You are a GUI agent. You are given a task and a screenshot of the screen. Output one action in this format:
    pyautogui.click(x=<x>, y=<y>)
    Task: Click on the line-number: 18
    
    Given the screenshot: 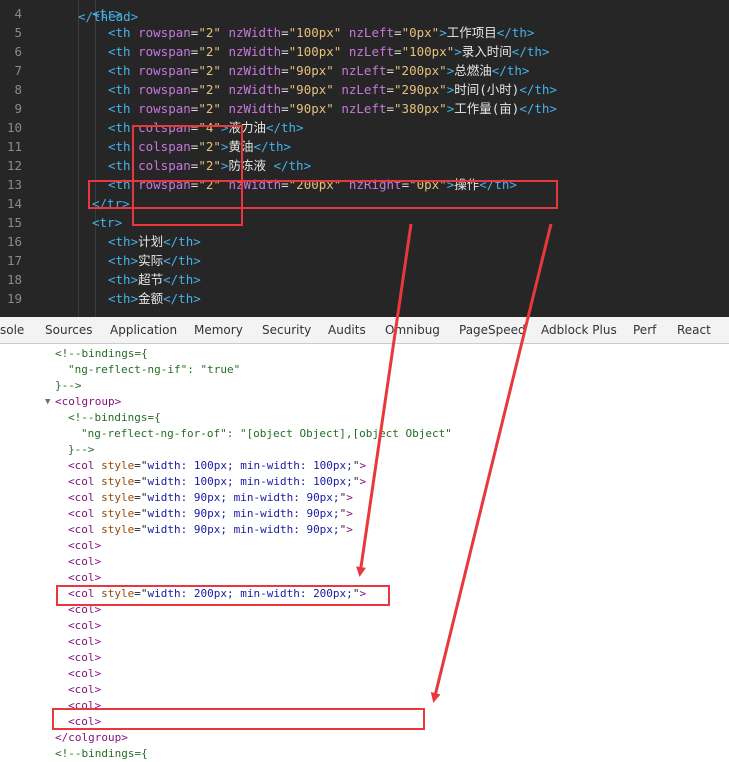 What is the action you would take?
    pyautogui.click(x=14, y=279)
    